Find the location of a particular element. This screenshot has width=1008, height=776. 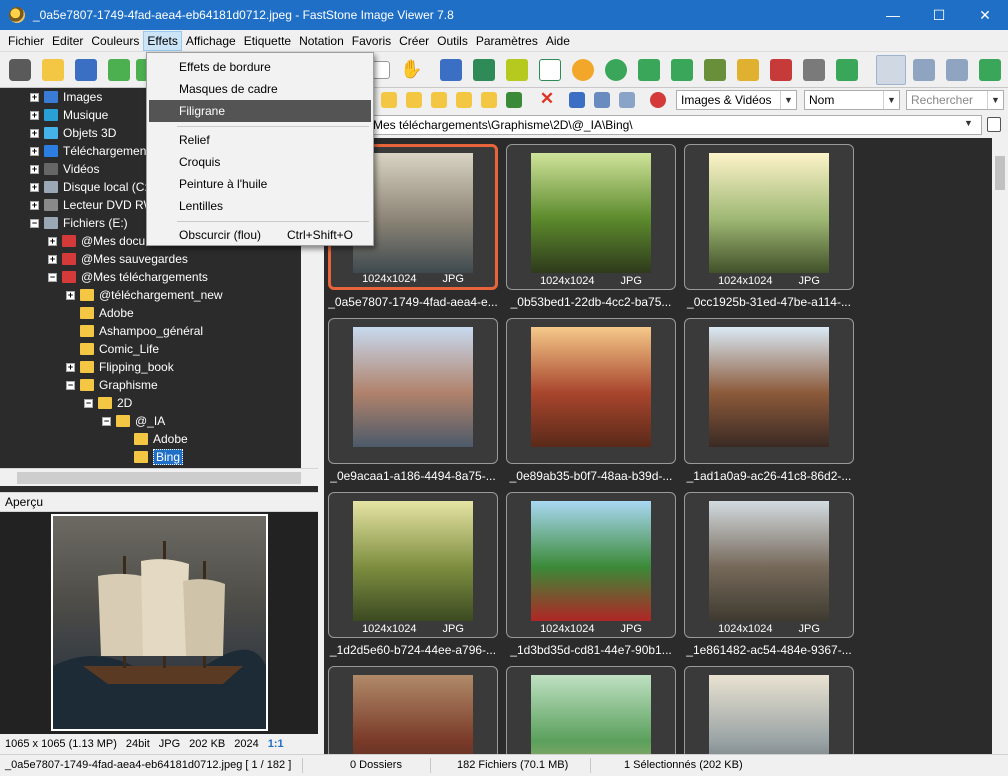

tree-horizontal-scrollbar is located at coordinates (159, 477).